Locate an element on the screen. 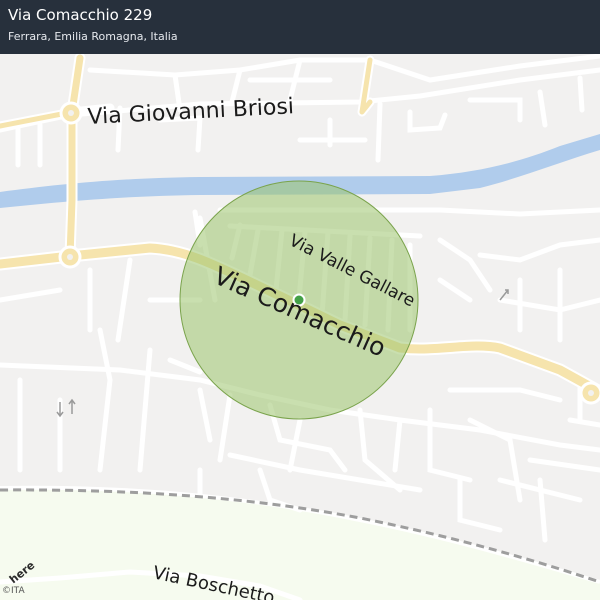 Image resolution: width=600 pixels, height=600 pixels. copyright-notice: ©ITA is located at coordinates (13, 591).